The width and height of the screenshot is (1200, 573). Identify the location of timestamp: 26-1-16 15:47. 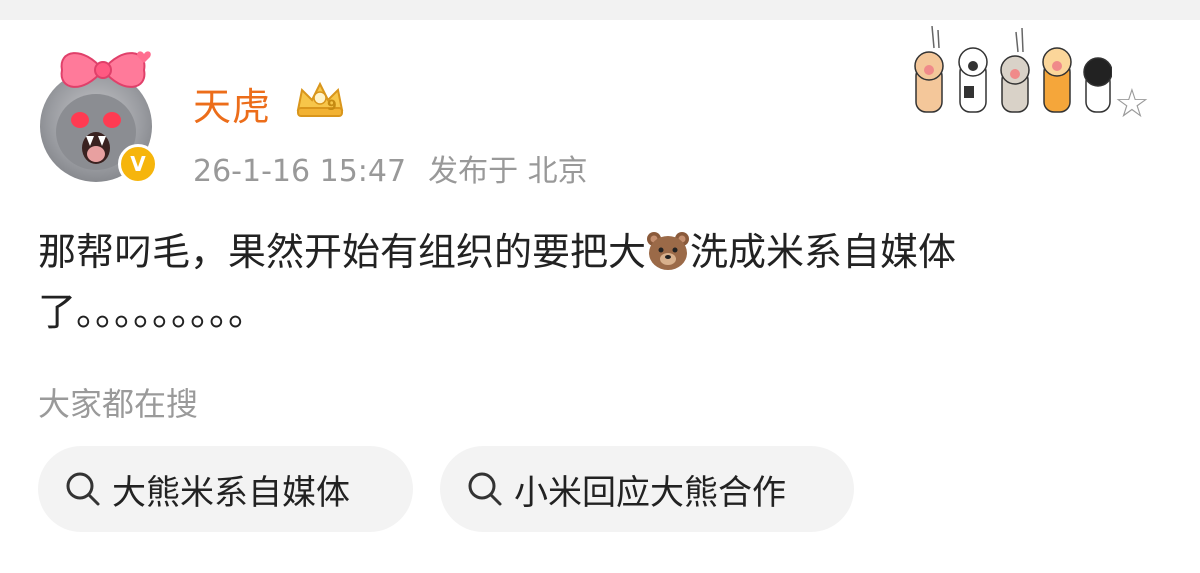
(300, 171).